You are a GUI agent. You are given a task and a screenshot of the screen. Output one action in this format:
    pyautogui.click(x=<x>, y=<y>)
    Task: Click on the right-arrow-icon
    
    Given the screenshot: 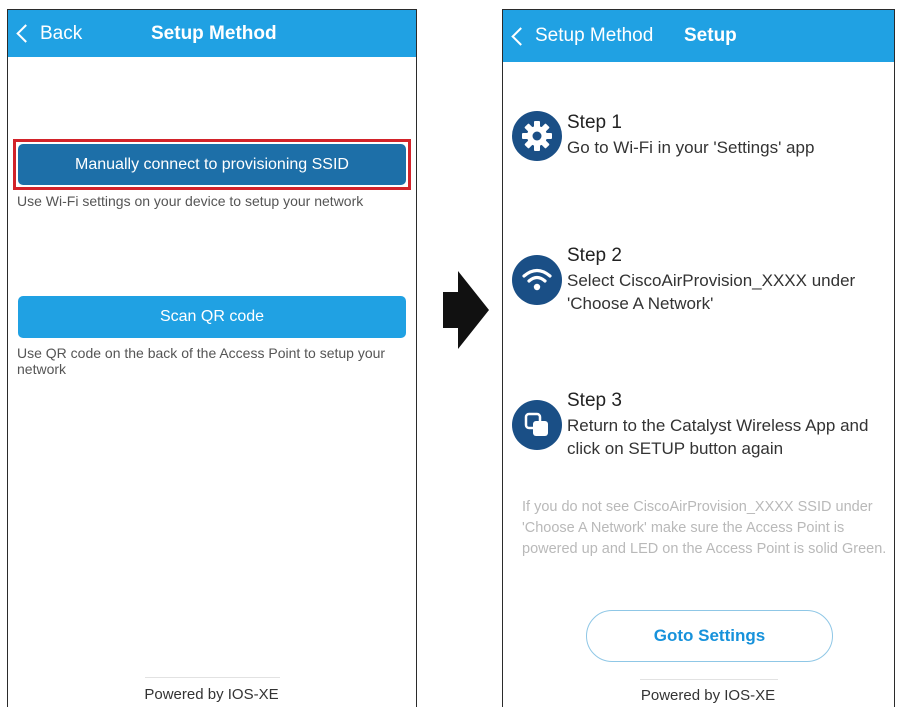 What is the action you would take?
    pyautogui.click(x=466, y=310)
    